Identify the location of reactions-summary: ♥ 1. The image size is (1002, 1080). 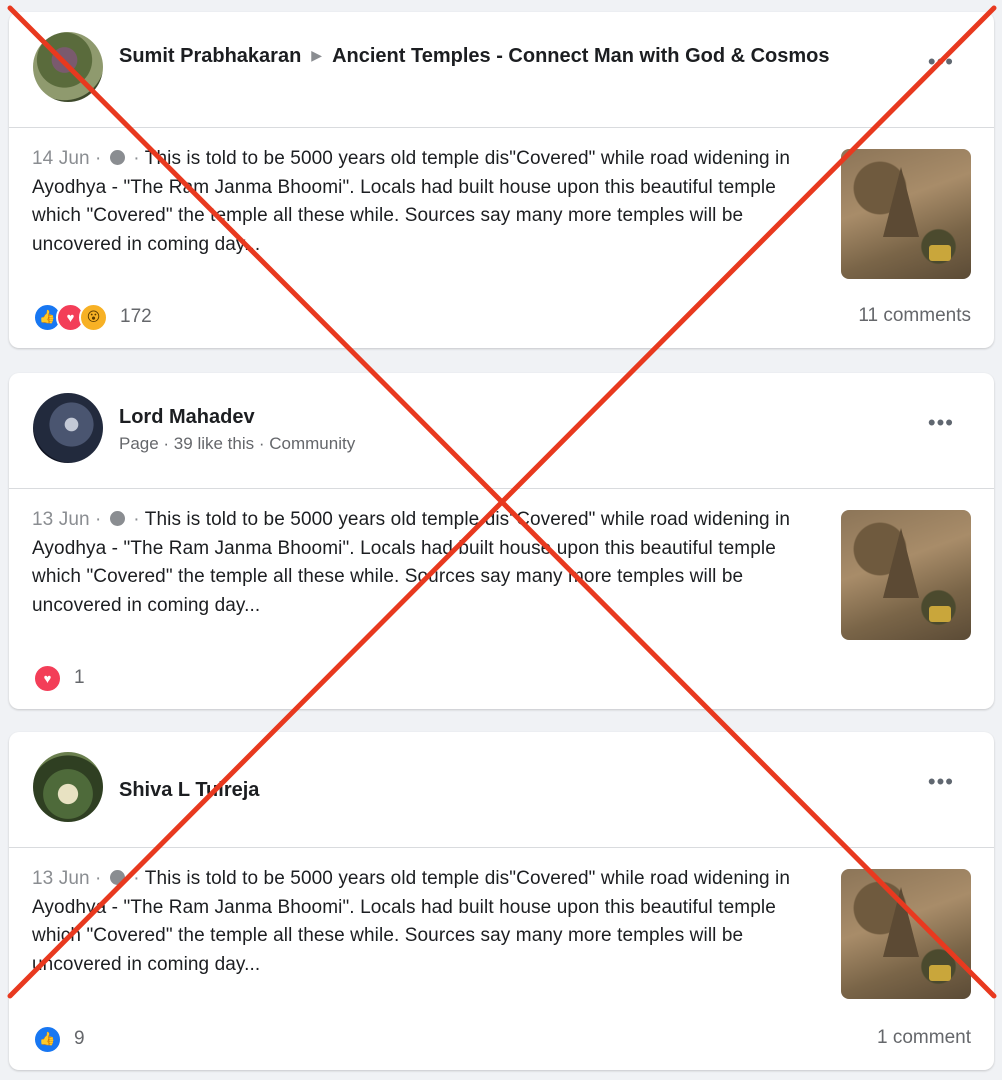
(59, 678).